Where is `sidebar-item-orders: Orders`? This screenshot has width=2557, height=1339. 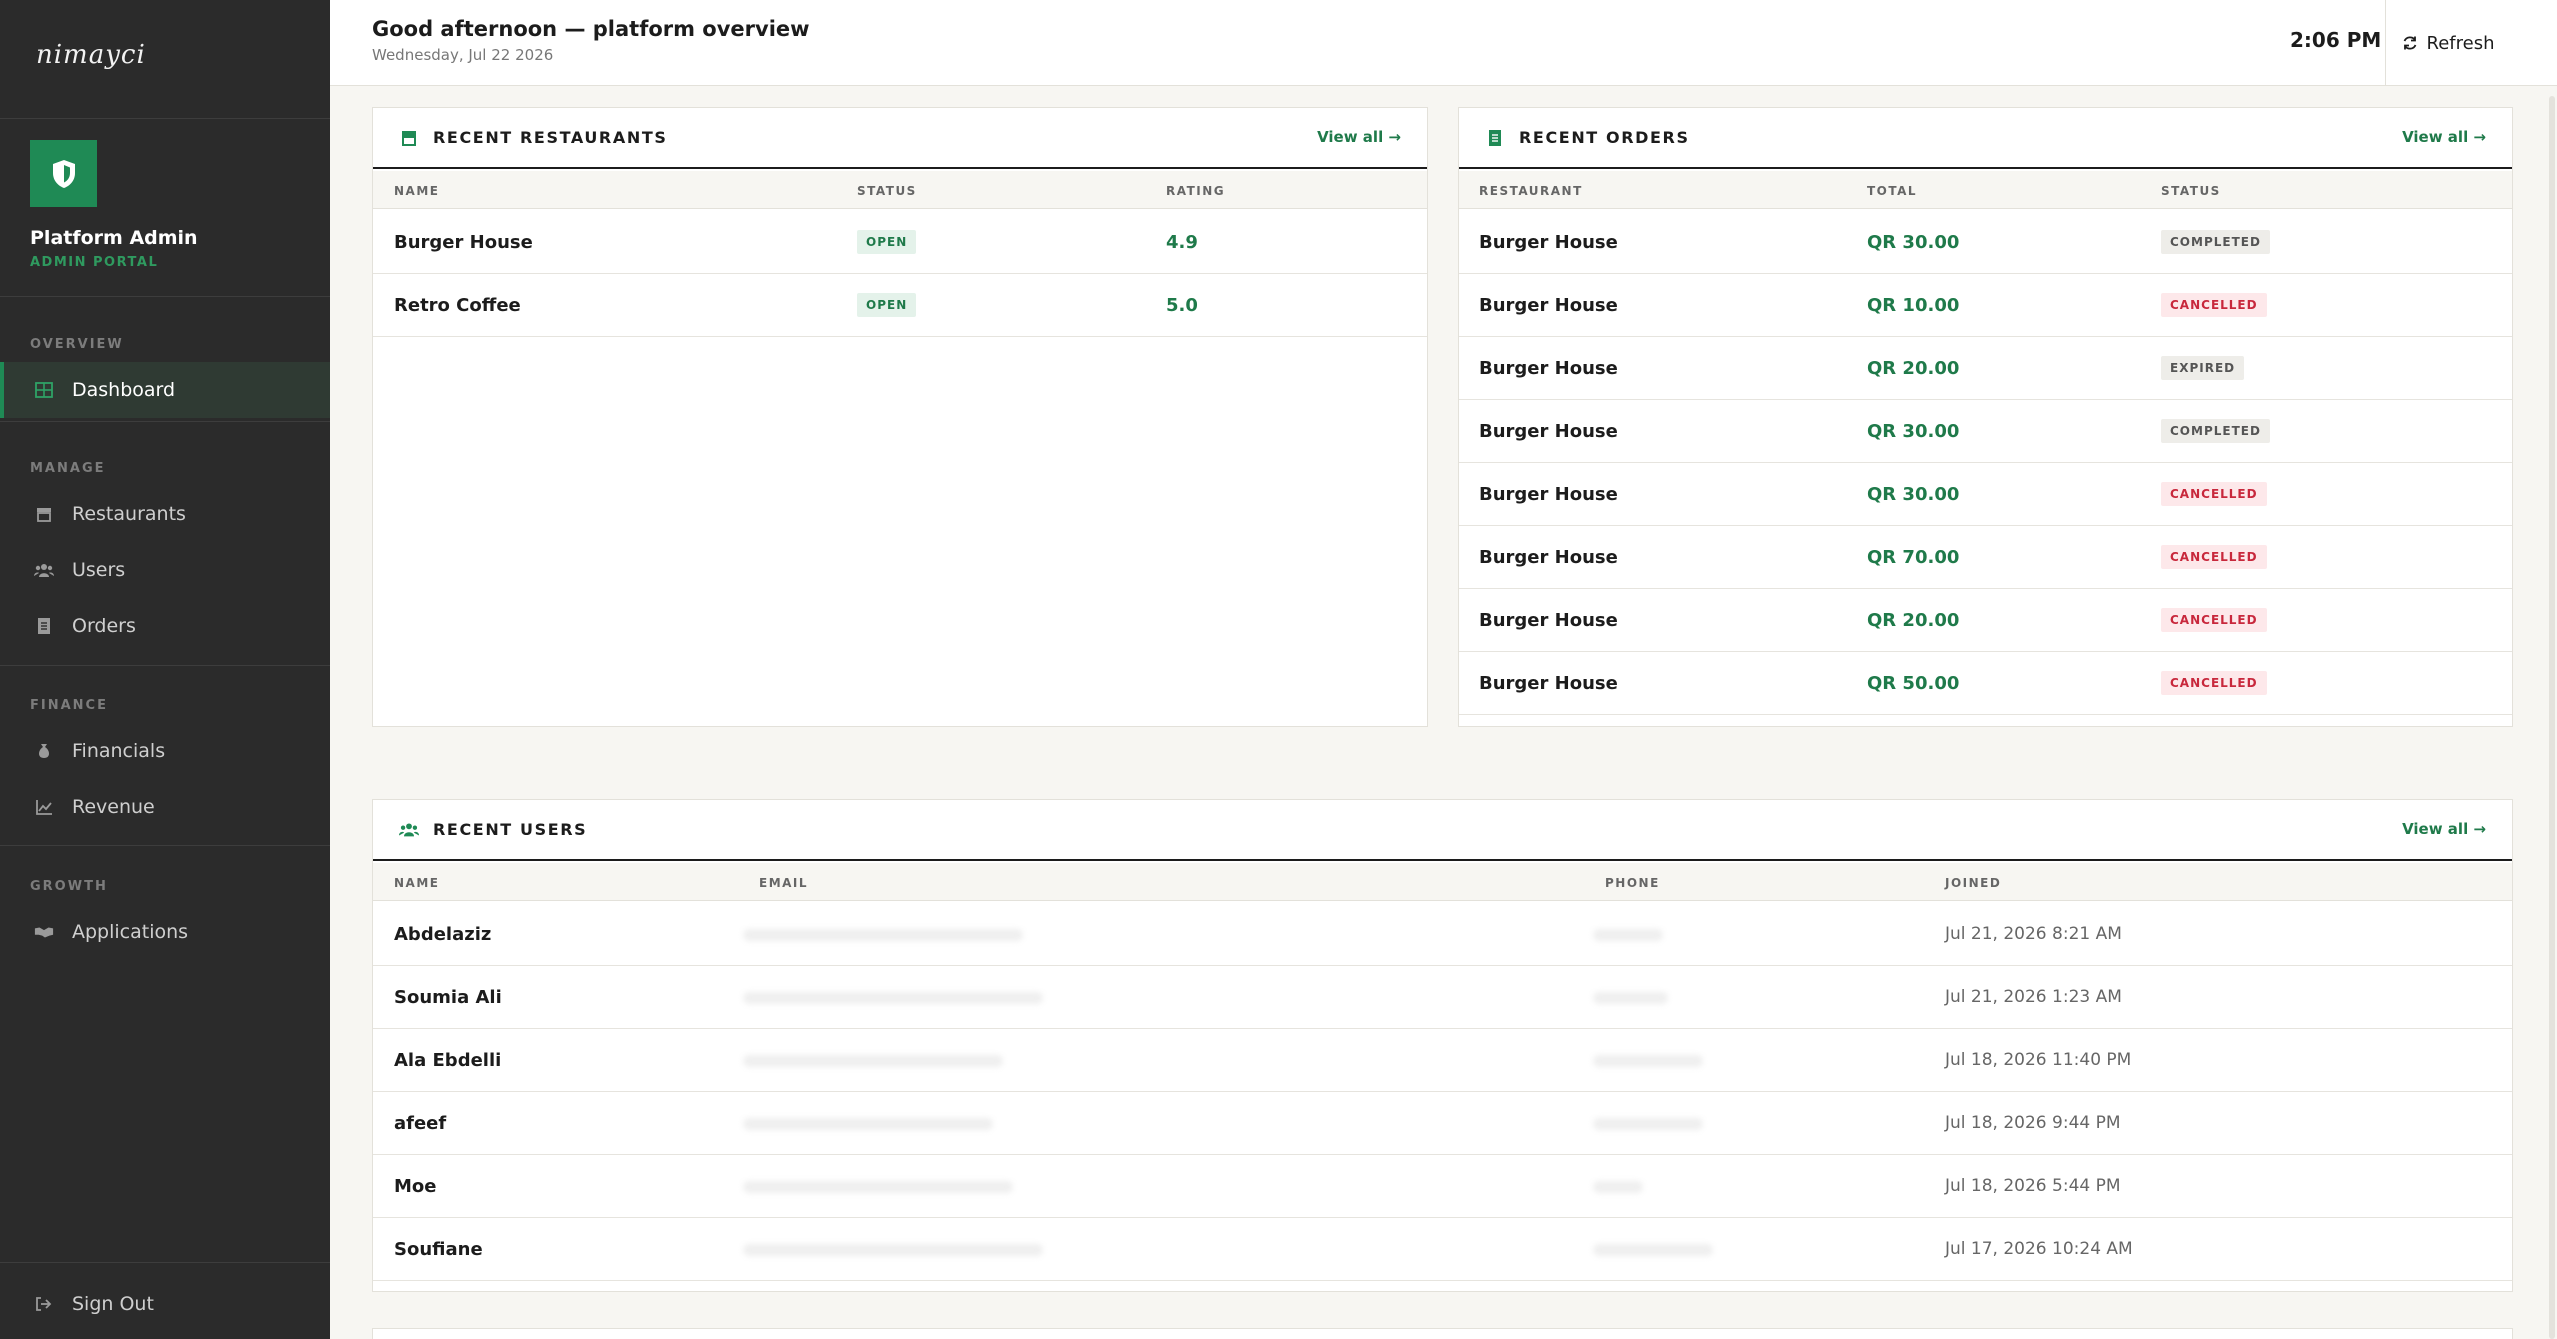
sidebar-item-orders: Orders is located at coordinates (165, 626).